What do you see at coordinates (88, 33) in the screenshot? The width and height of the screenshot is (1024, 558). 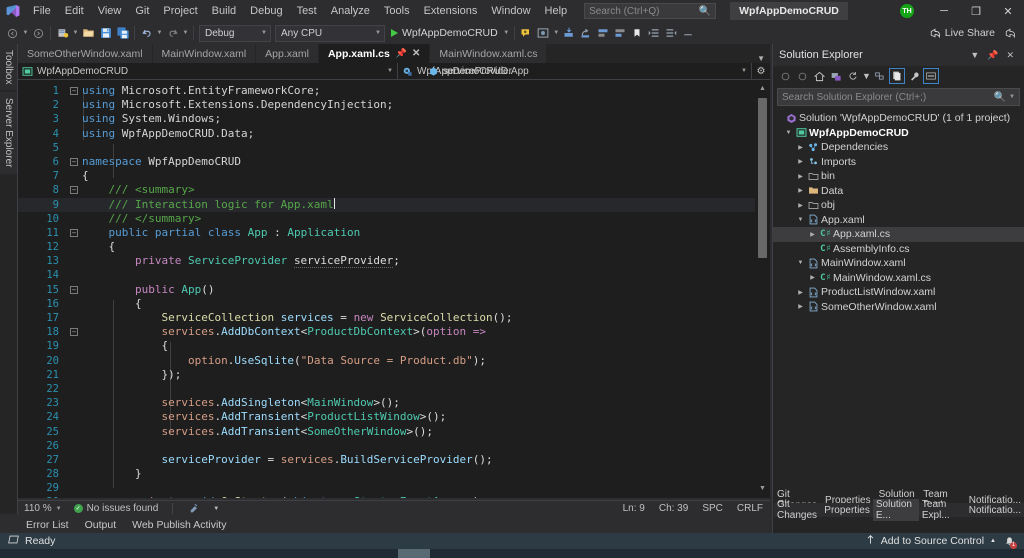 I see `open-file-icon` at bounding box center [88, 33].